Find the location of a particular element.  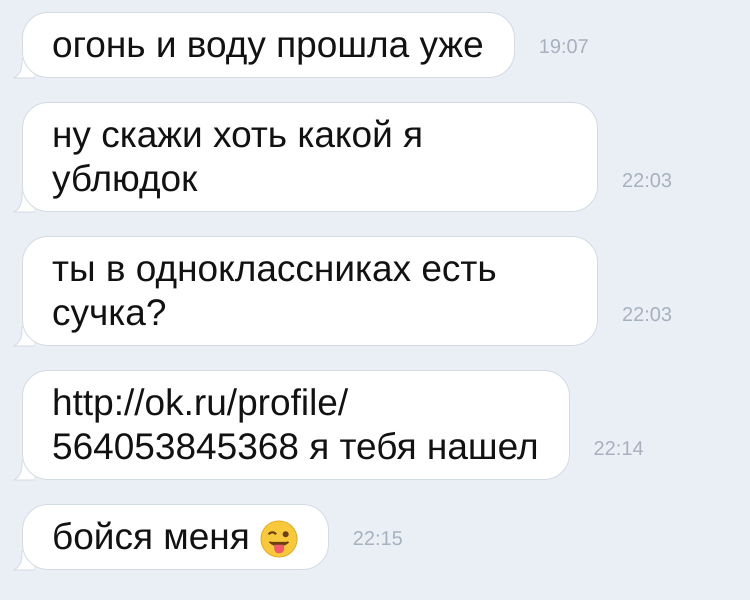

message-time: 19:07 is located at coordinates (563, 47).